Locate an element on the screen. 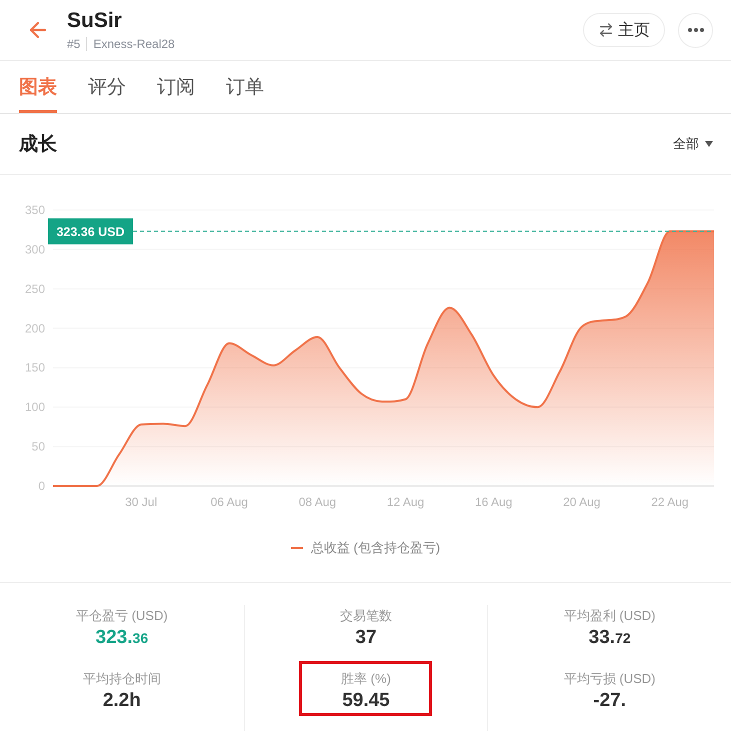 Image resolution: width=731 pixels, height=744 pixels. range-dropdown: 全部 is located at coordinates (693, 144).